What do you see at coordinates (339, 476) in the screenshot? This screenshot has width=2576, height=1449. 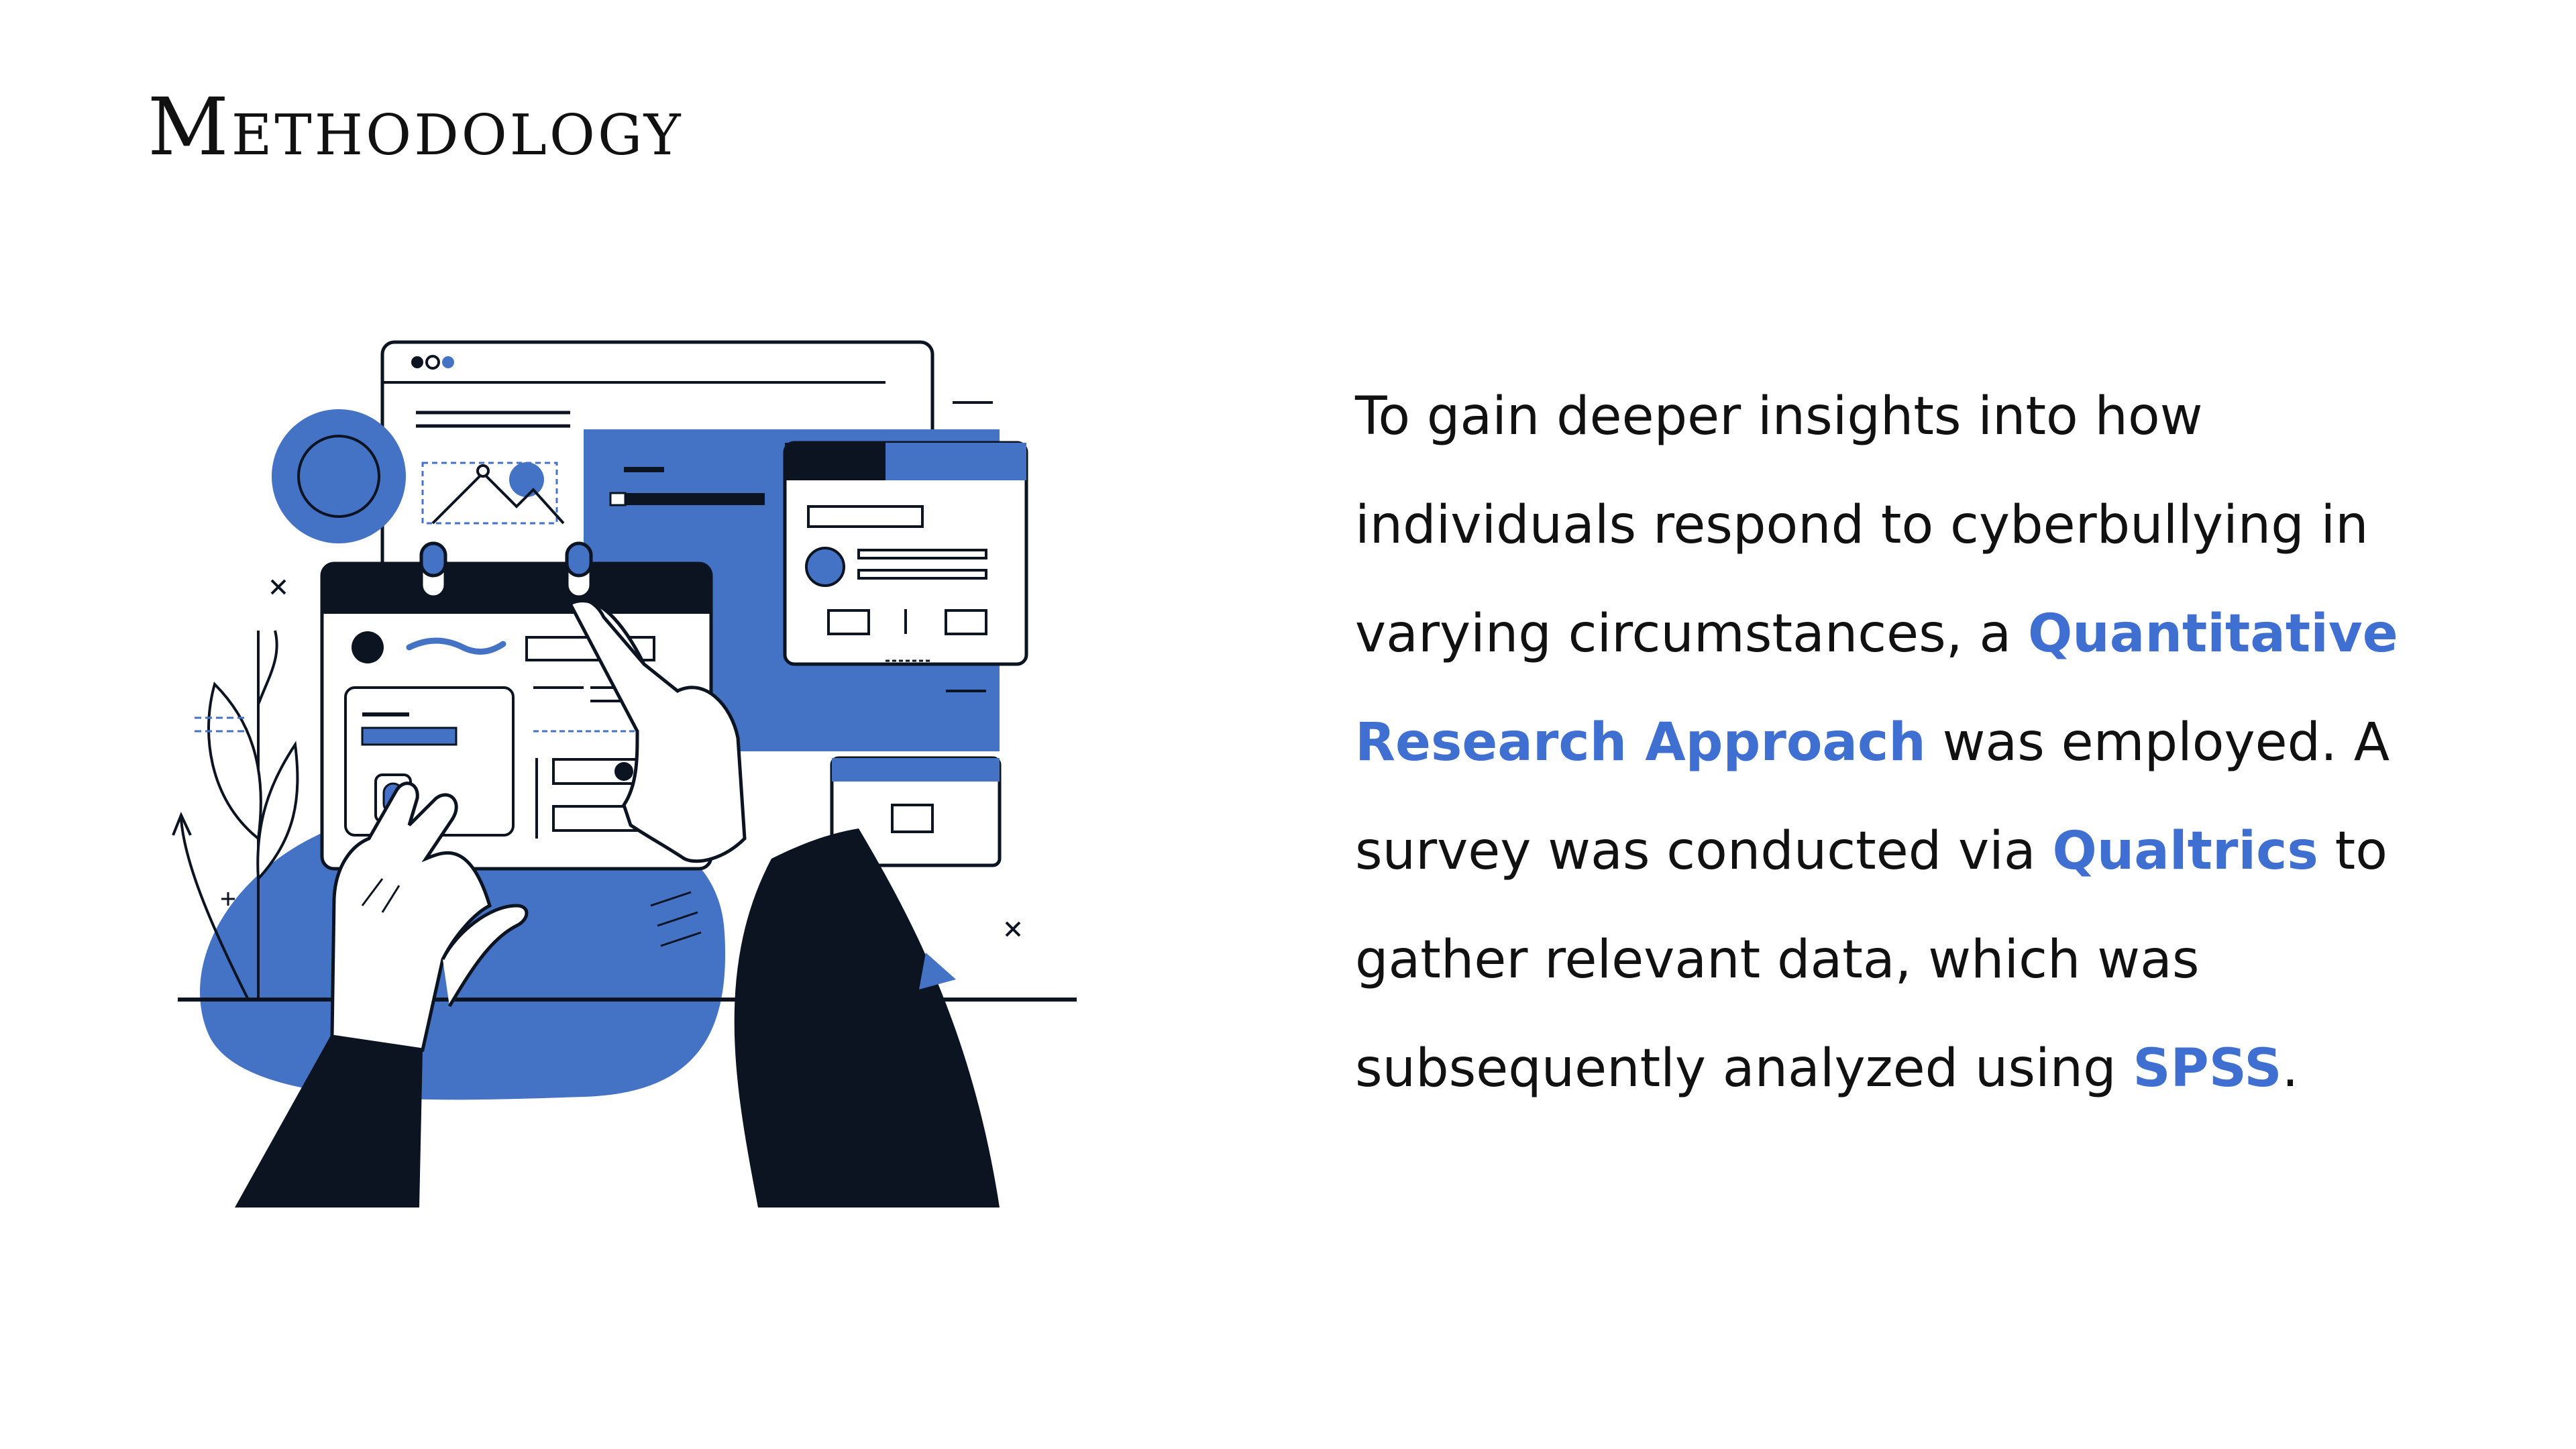 I see `blue-circle-shape` at bounding box center [339, 476].